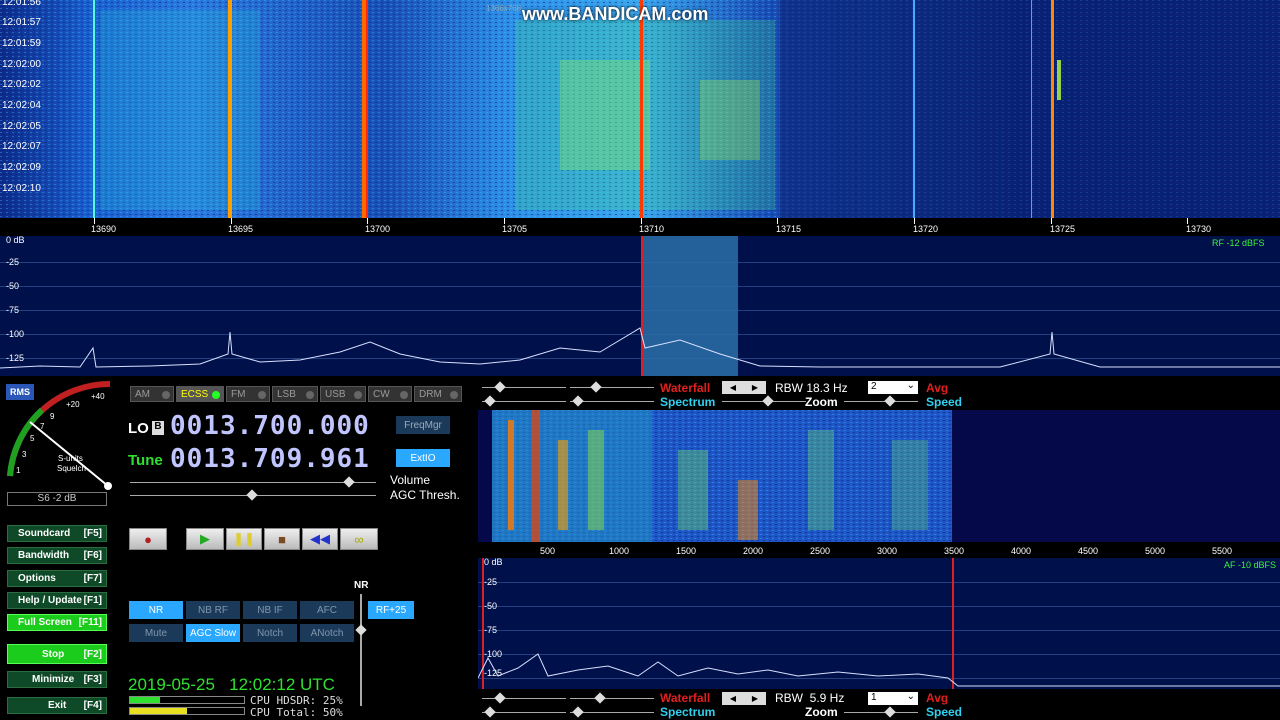 The width and height of the screenshot is (1280, 720). I want to click on timestamp: 12:02:04, so click(21, 105).